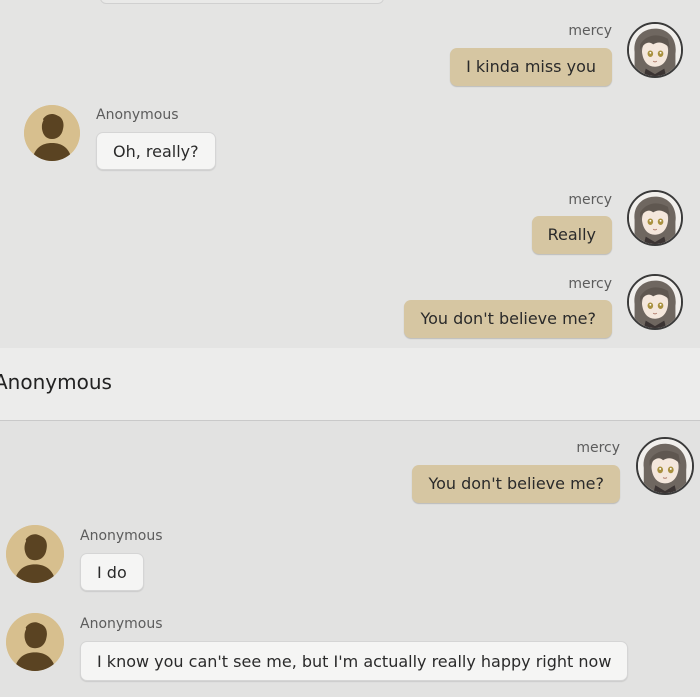 The image size is (700, 697). Describe the element at coordinates (571, 235) in the screenshot. I see `message-bubble-self: Really` at that location.